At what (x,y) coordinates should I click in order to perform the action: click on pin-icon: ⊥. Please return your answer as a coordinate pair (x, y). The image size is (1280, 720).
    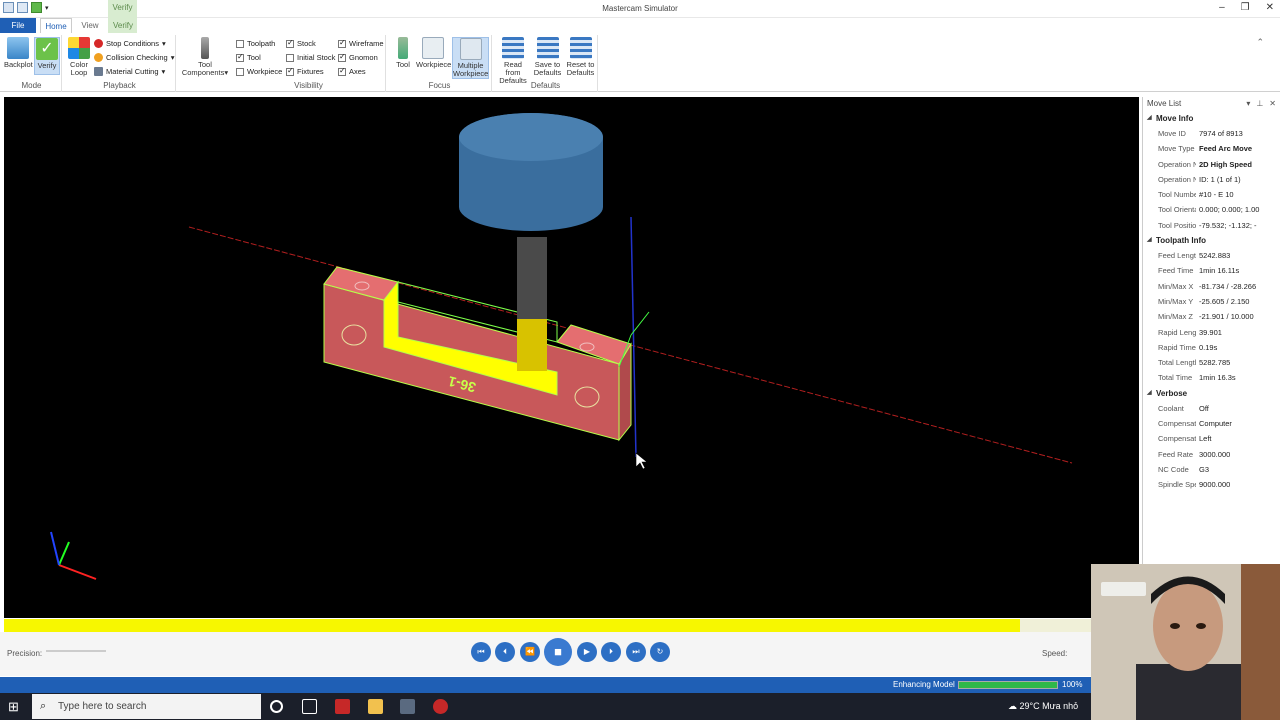
    Looking at the image, I should click on (1259, 104).